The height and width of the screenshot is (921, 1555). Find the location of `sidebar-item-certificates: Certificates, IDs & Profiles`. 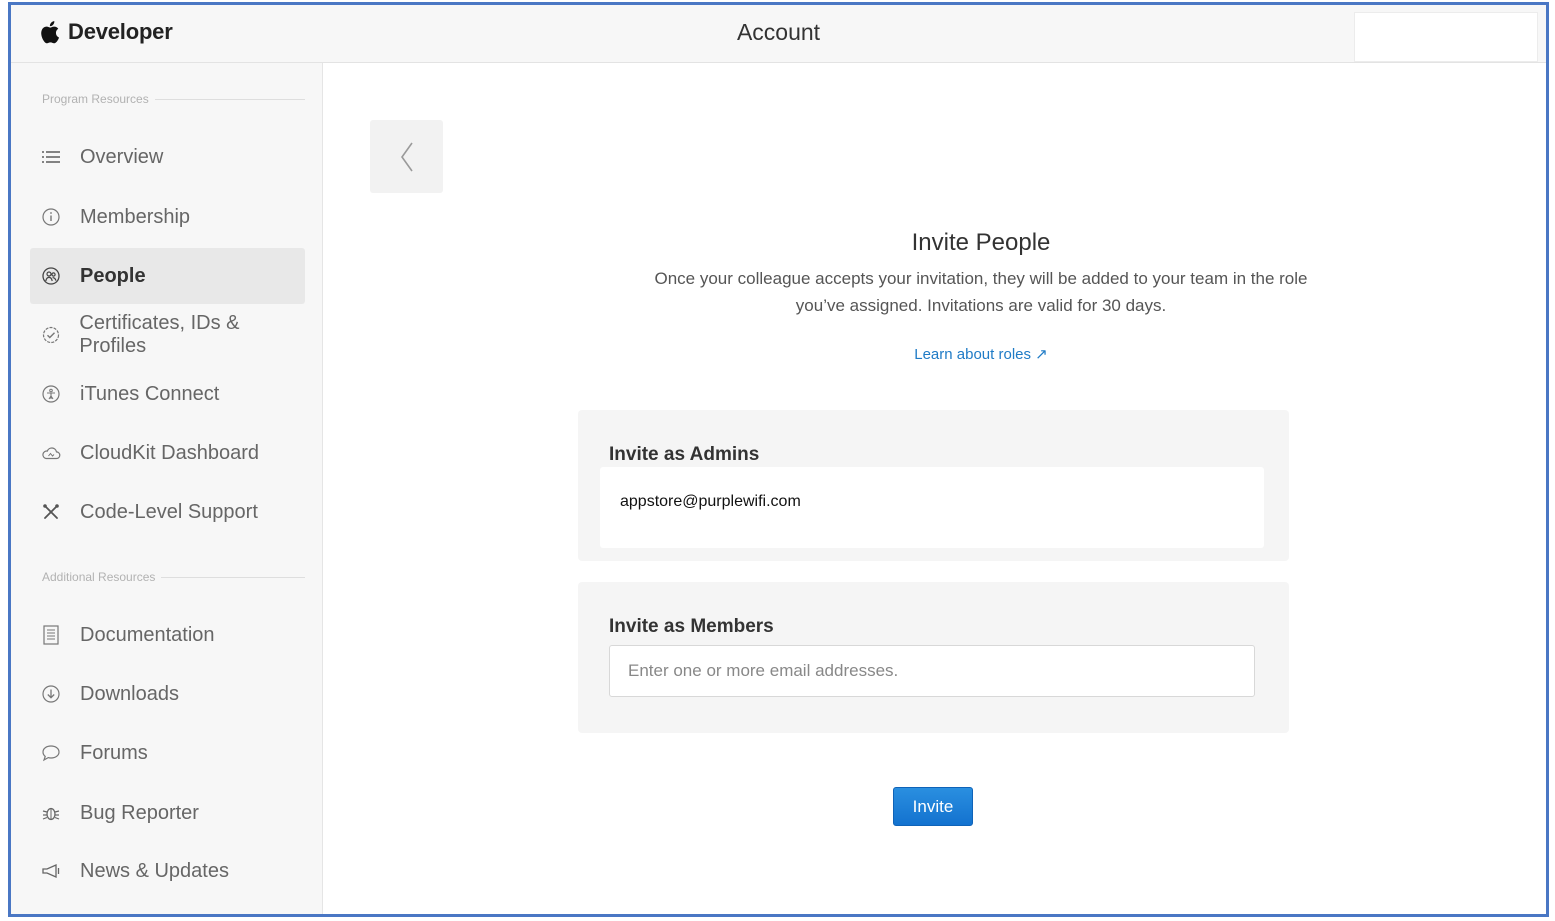

sidebar-item-certificates: Certificates, IDs & Profiles is located at coordinates (167, 335).